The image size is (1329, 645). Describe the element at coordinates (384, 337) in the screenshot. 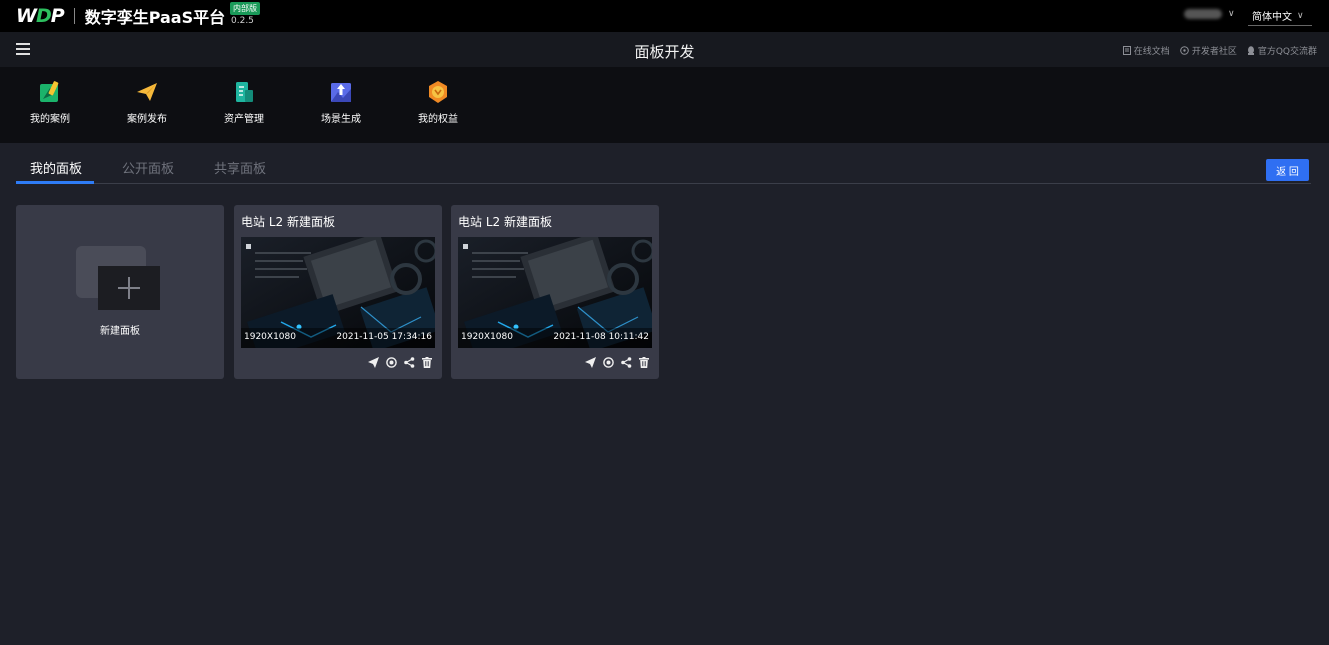

I see `panel-timestamp: 2021-11-05 17:34:16` at that location.